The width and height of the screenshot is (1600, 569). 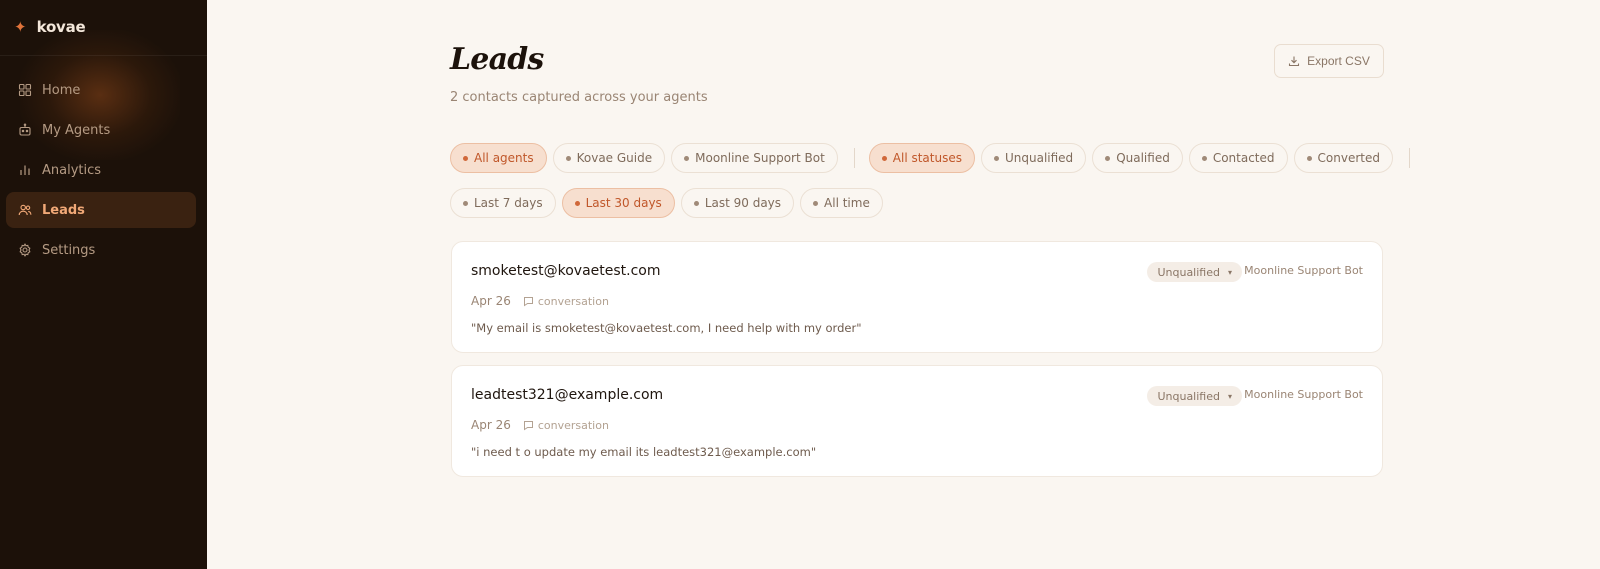 I want to click on filter-status-contacted: Contacted, so click(x=1238, y=158).